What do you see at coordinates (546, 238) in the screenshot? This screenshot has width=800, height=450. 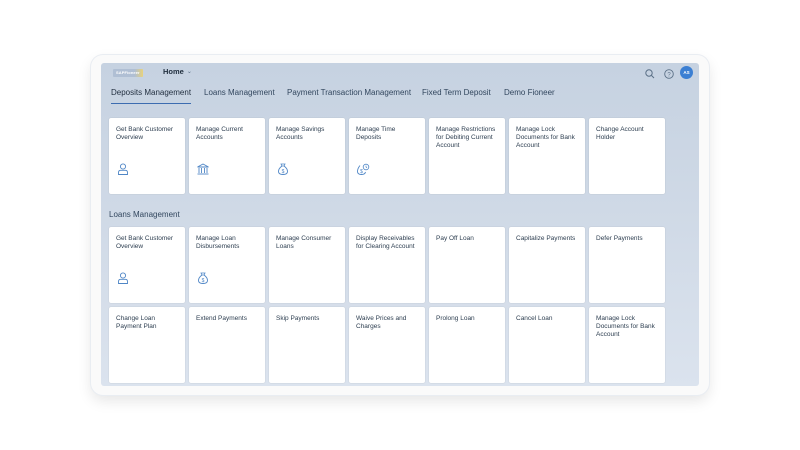 I see `tile-title: Capitalize Payments` at bounding box center [546, 238].